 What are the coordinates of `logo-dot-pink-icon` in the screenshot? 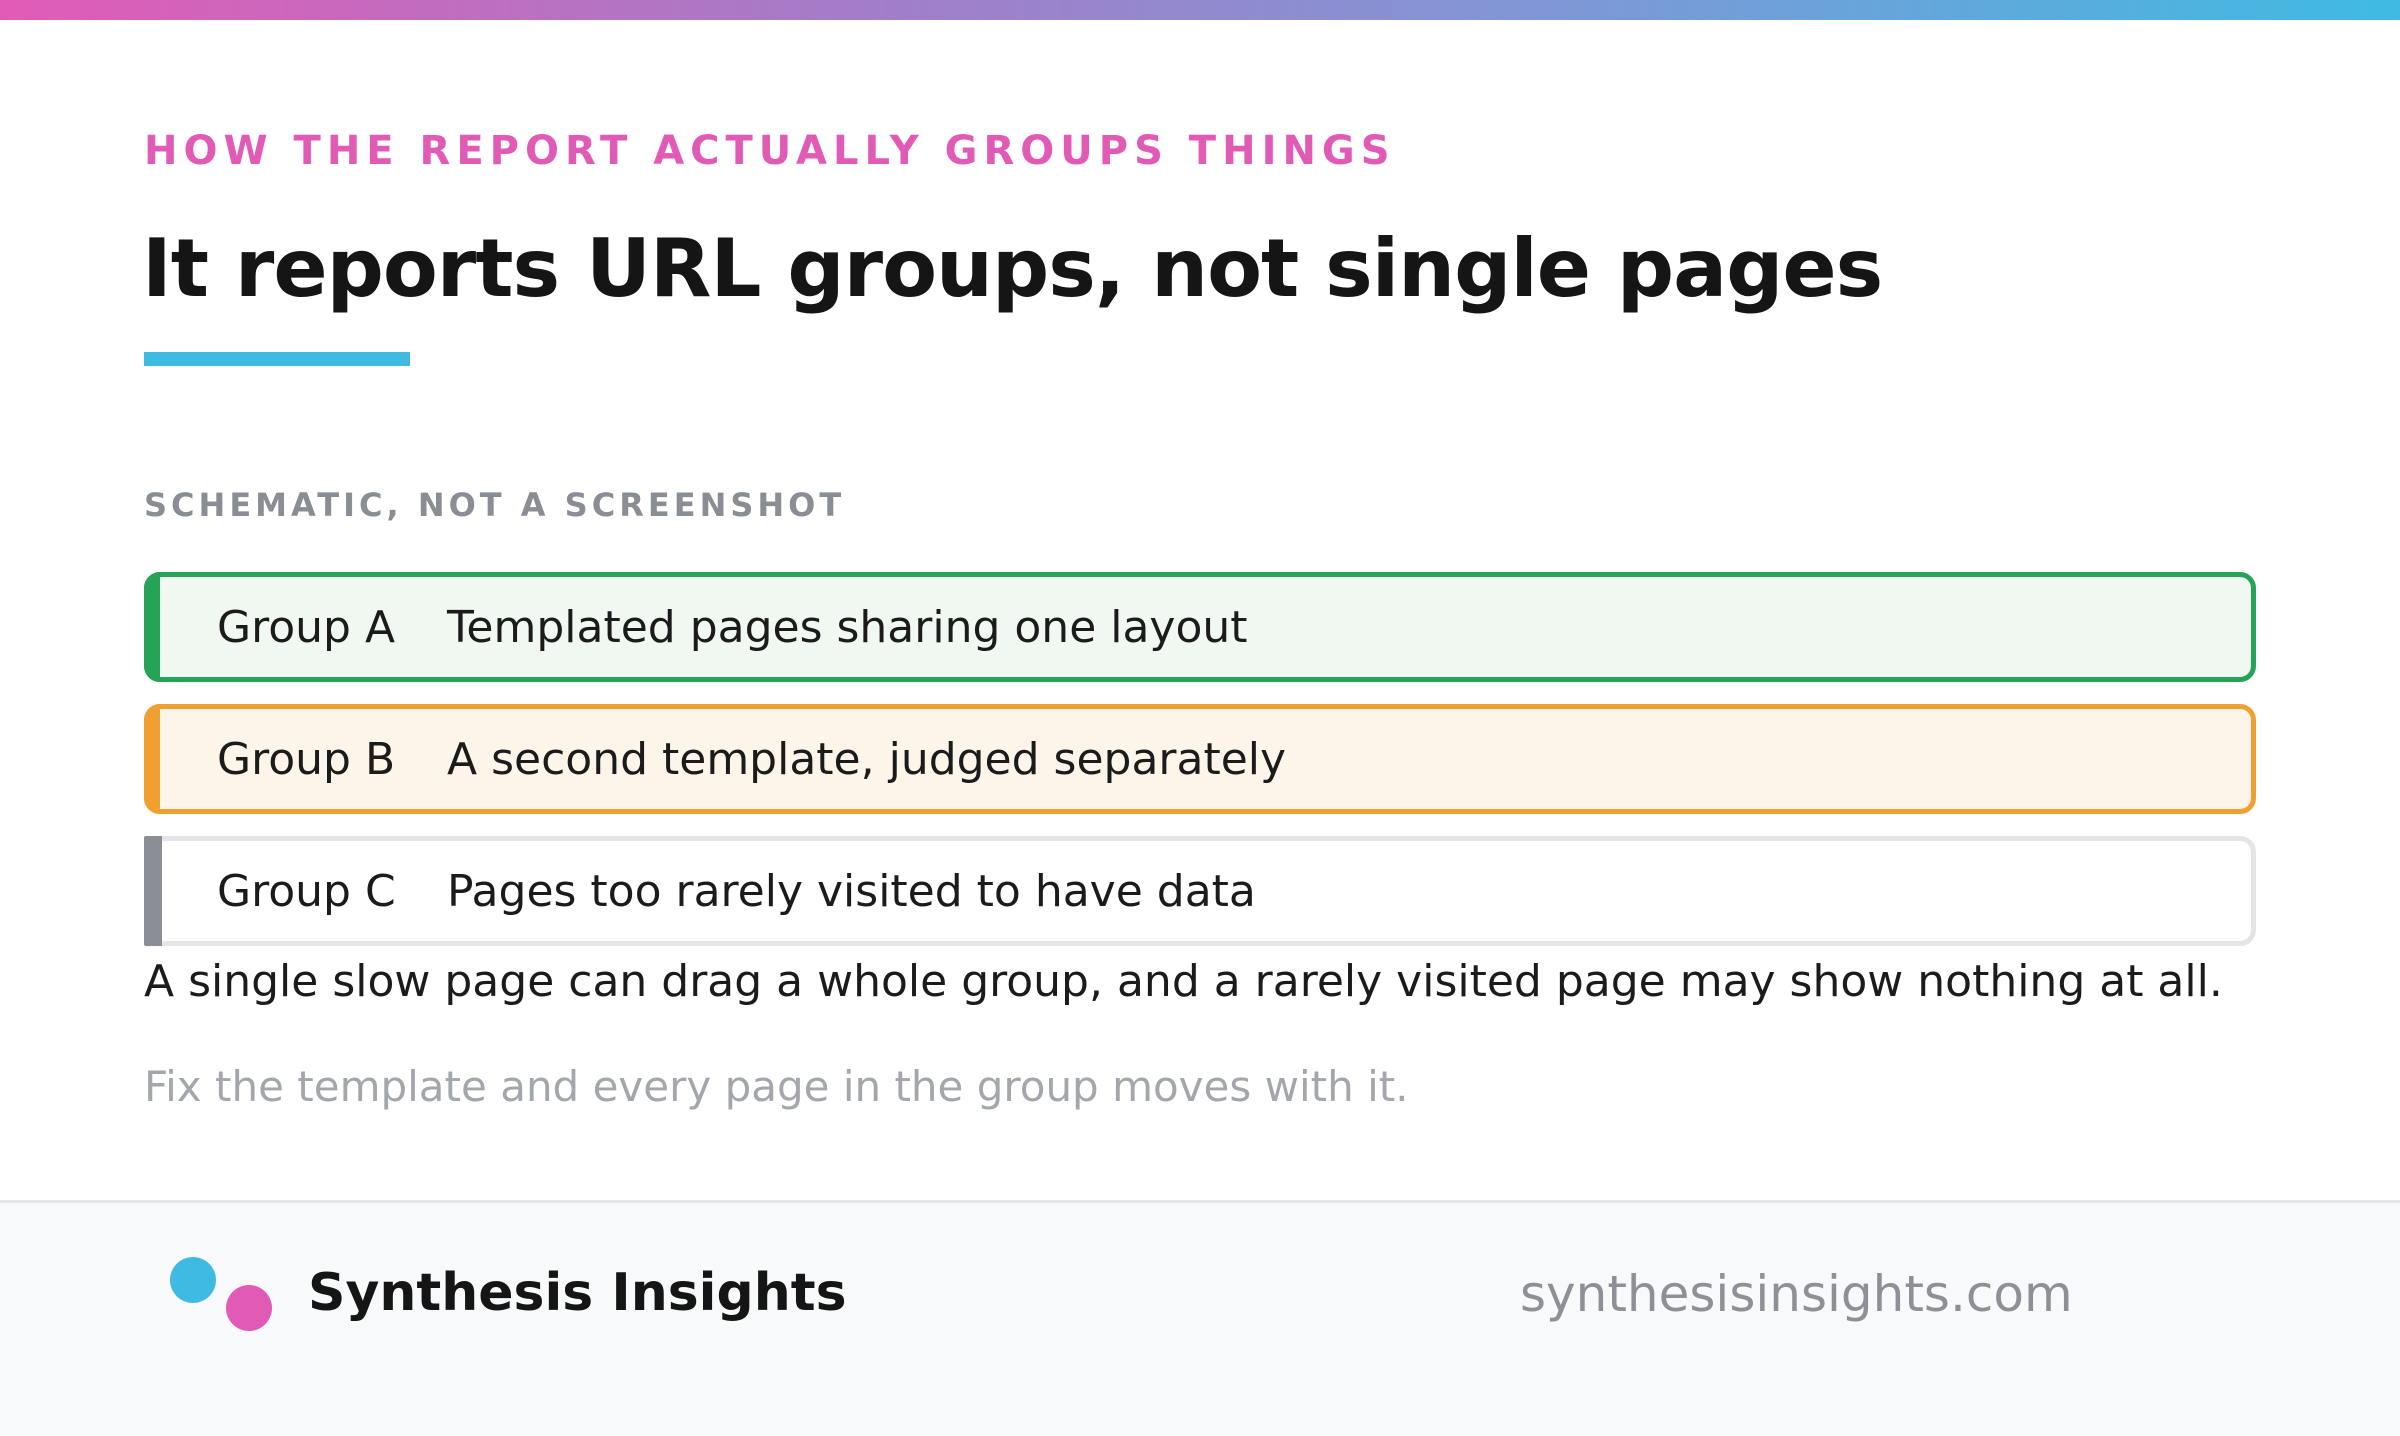 It's located at (249, 1308).